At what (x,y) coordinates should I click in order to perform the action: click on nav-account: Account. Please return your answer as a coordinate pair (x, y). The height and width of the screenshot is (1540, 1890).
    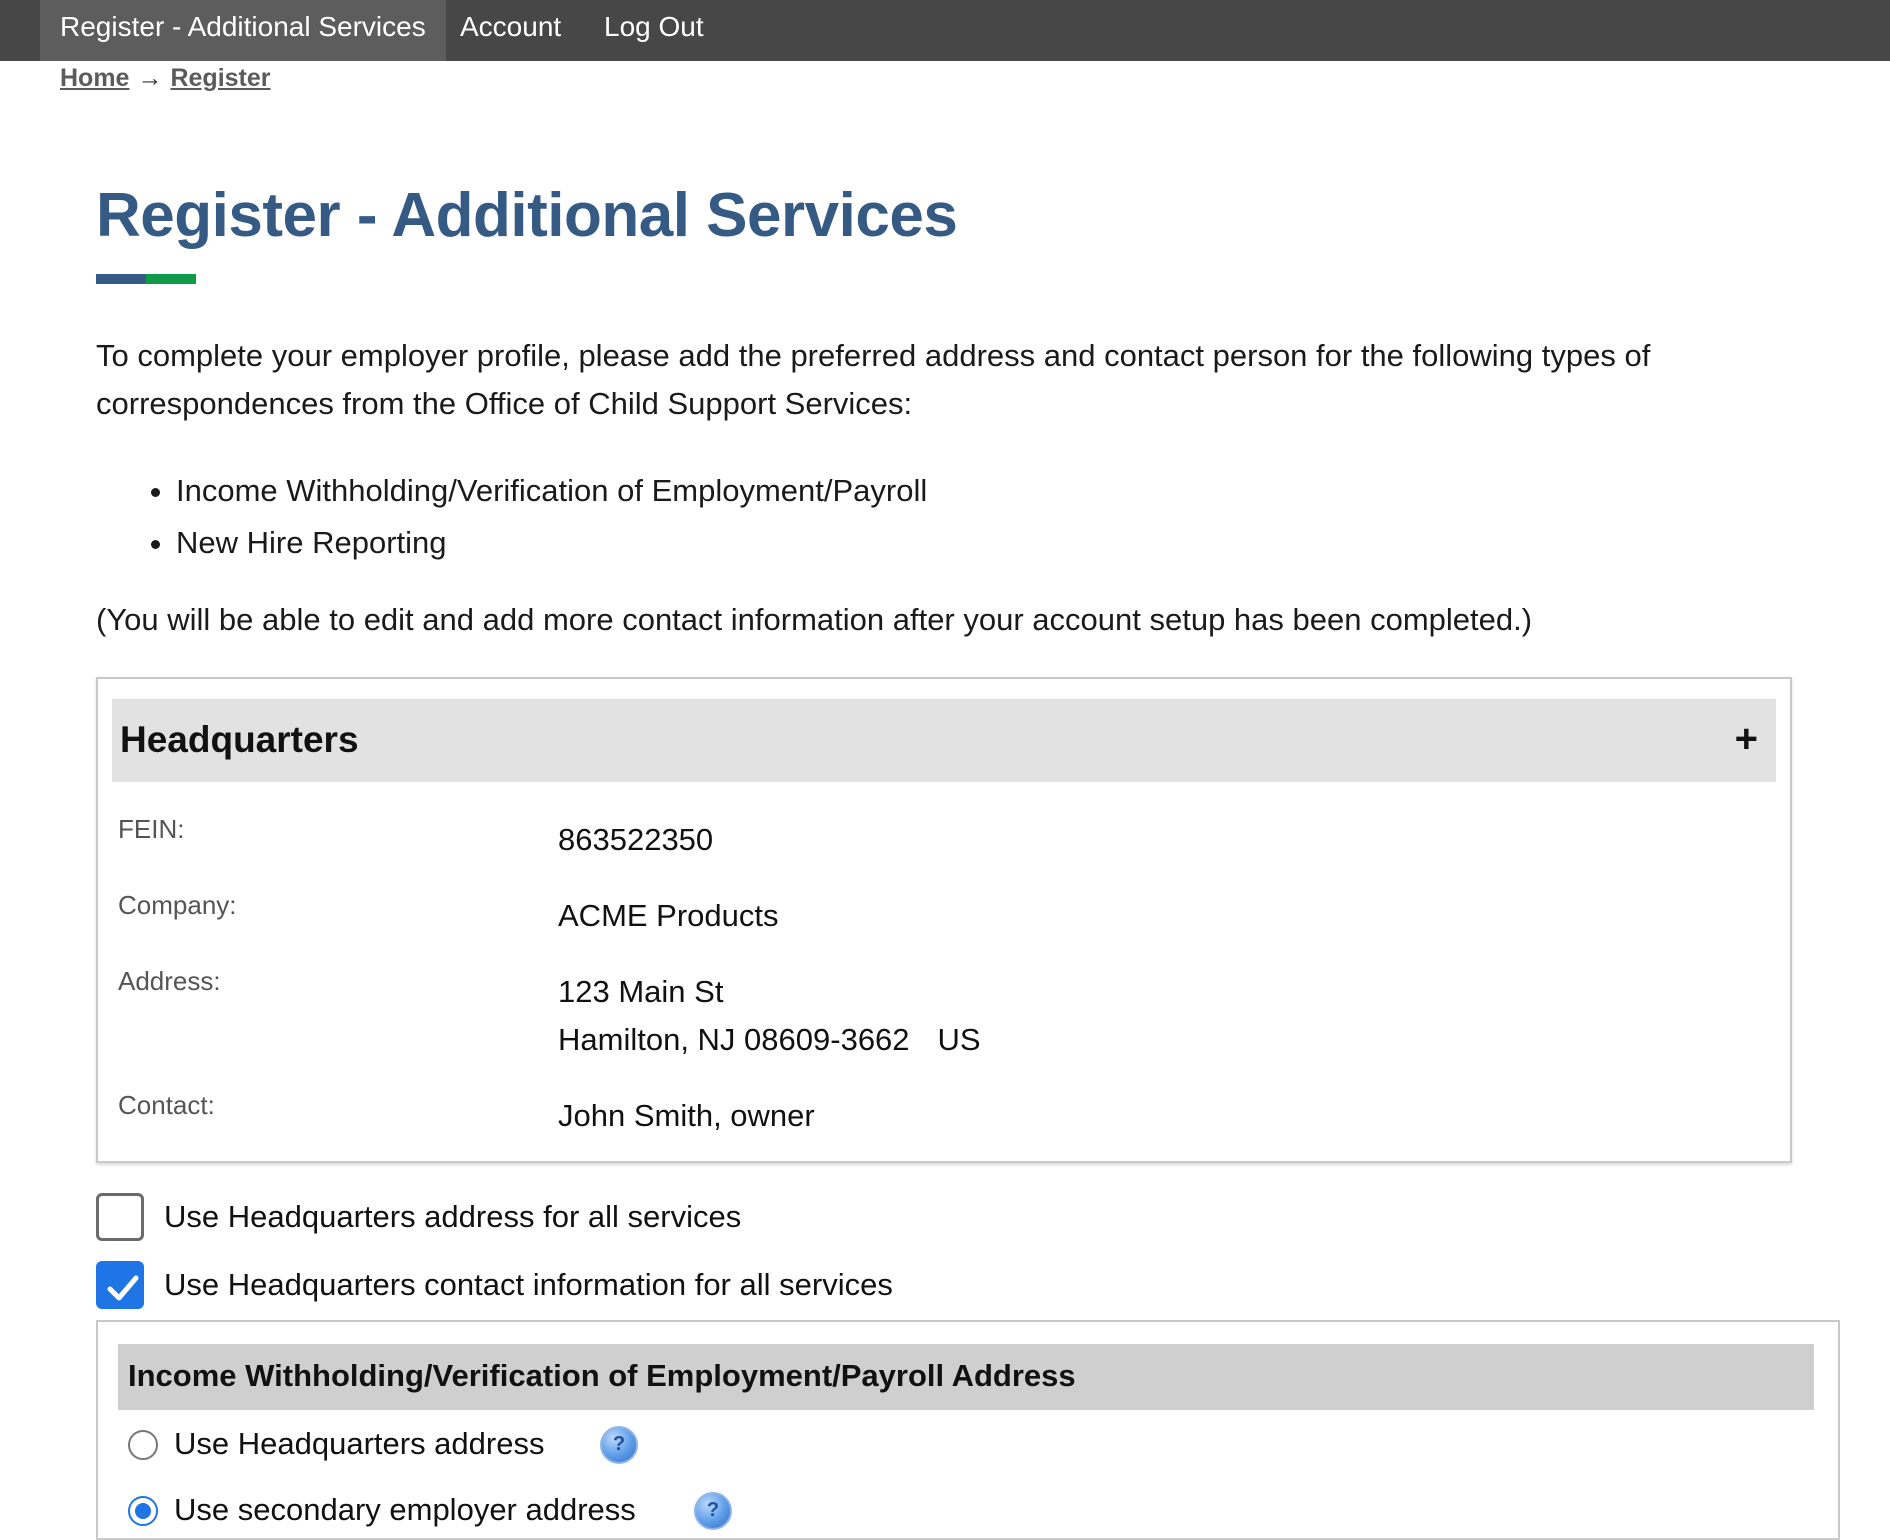
    Looking at the image, I should click on (510, 30).